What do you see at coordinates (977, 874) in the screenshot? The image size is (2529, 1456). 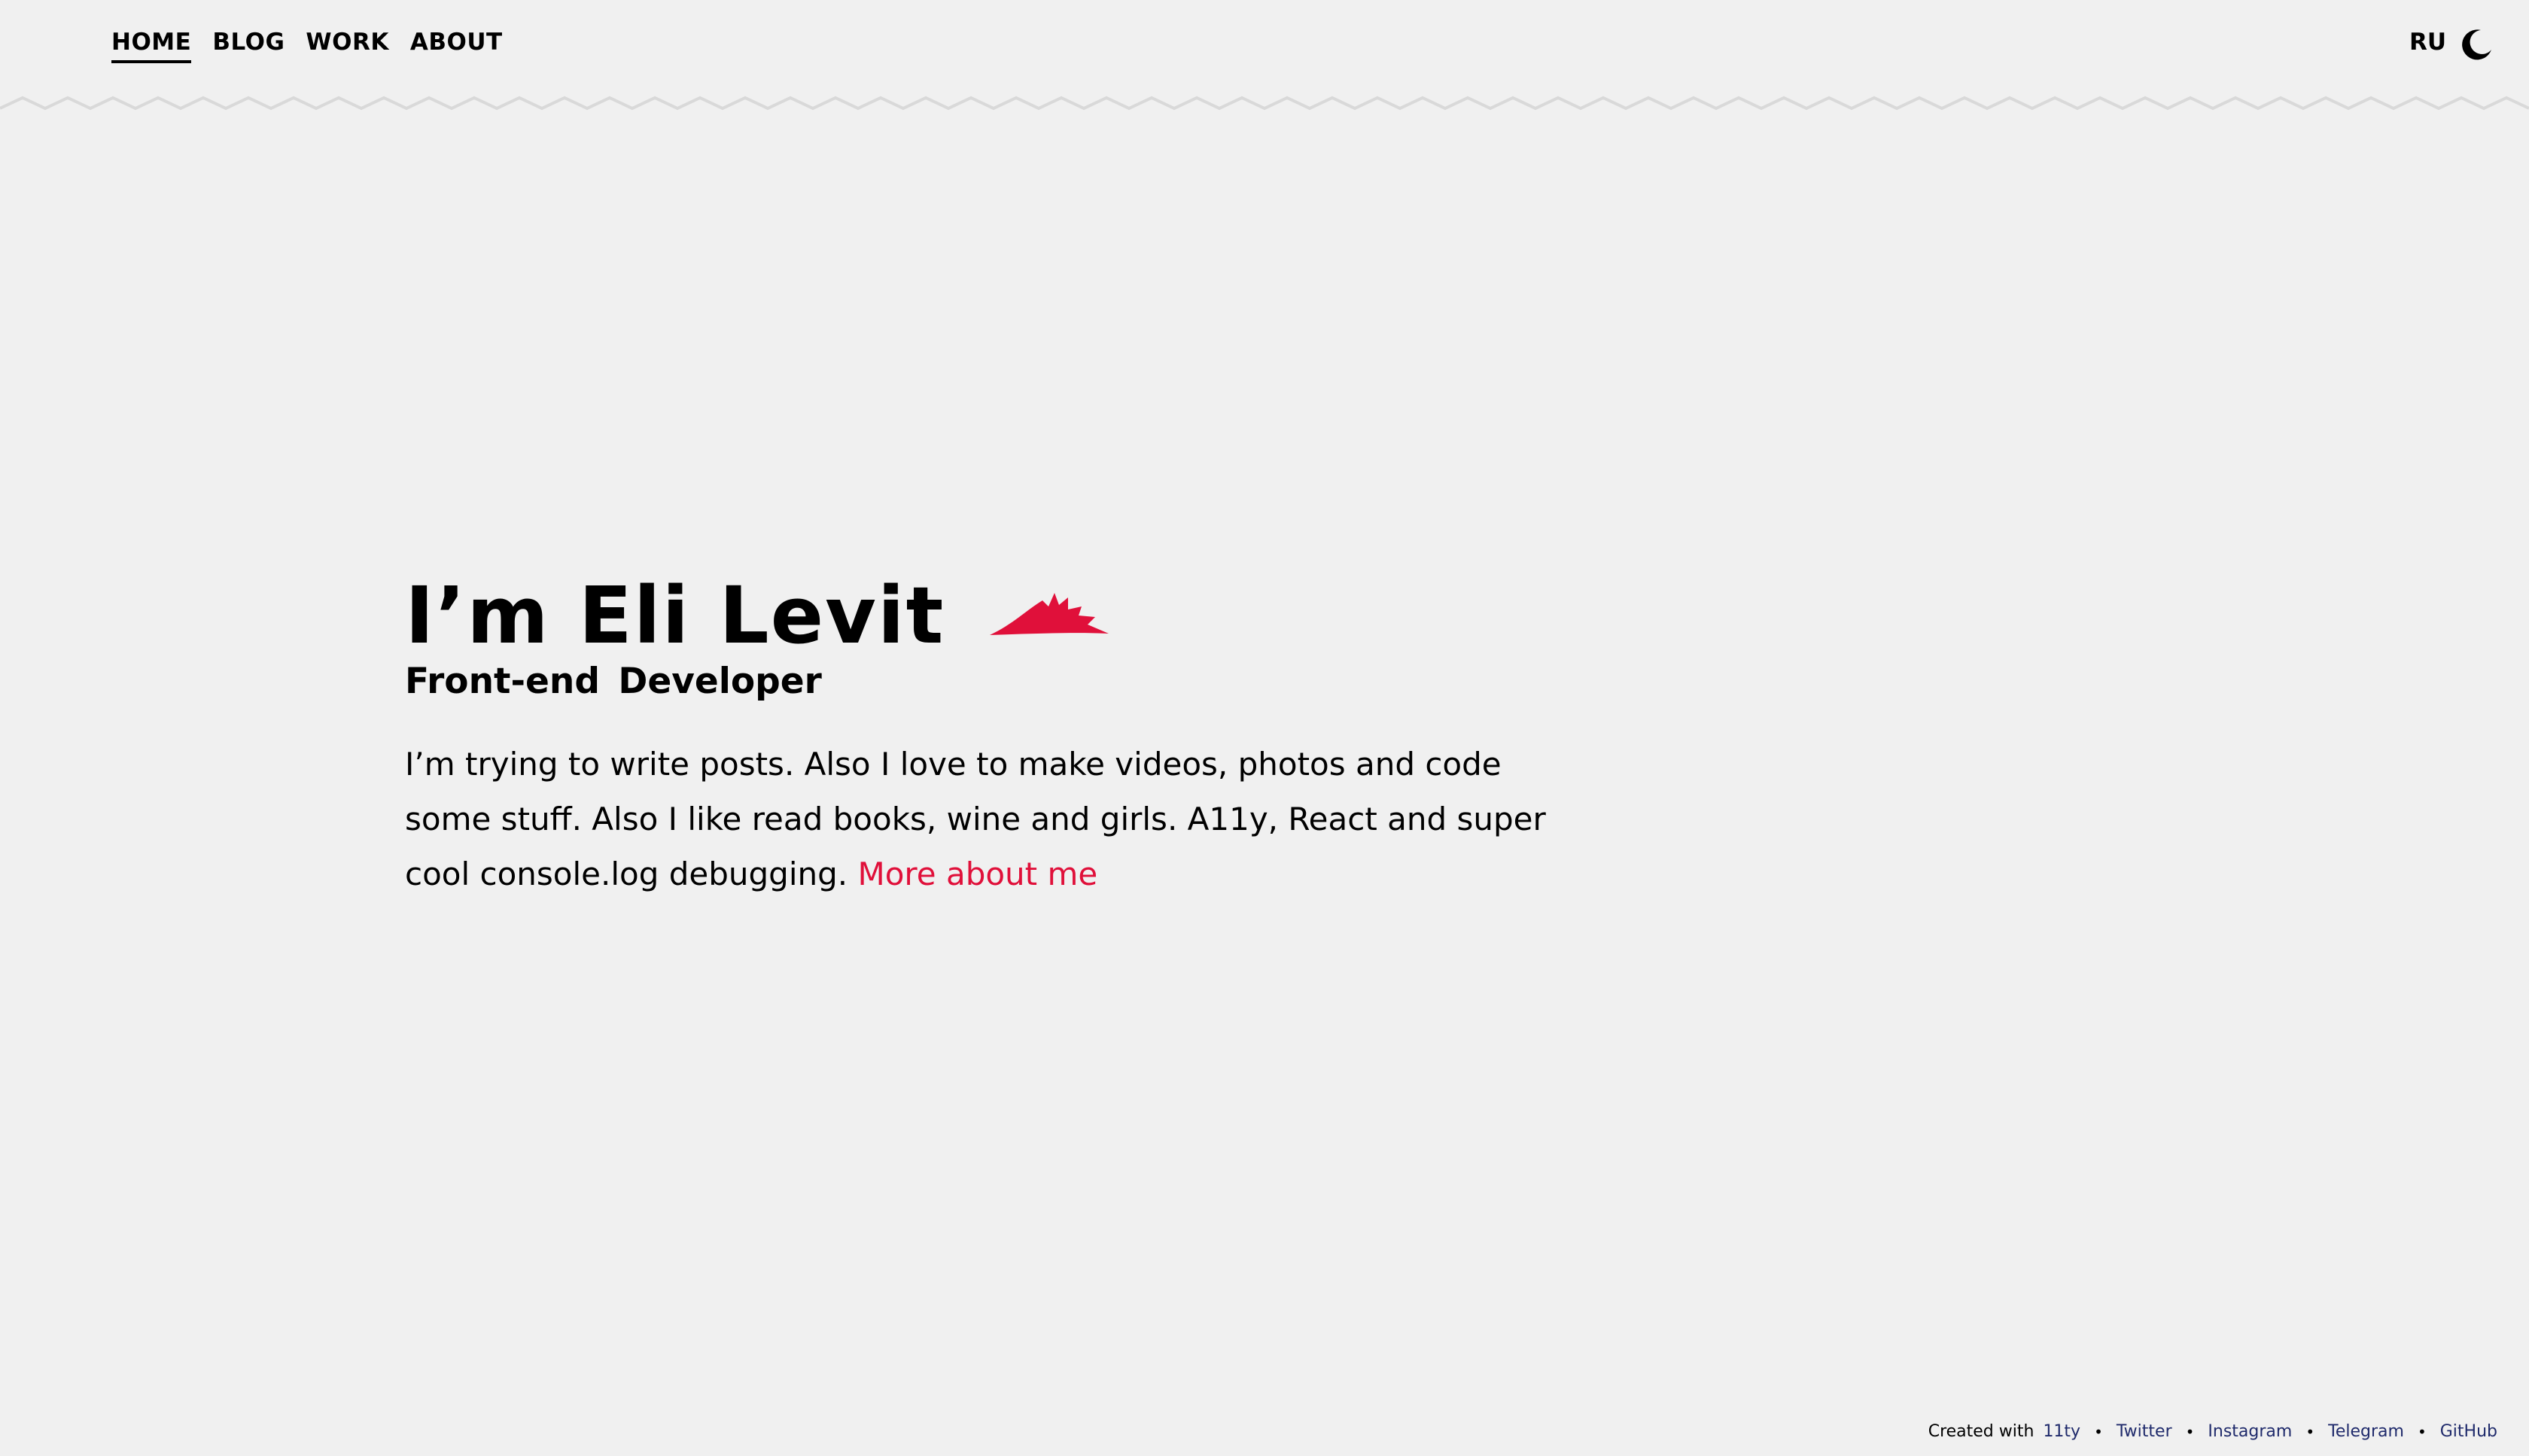 I see `more-about-me-link: More about me` at bounding box center [977, 874].